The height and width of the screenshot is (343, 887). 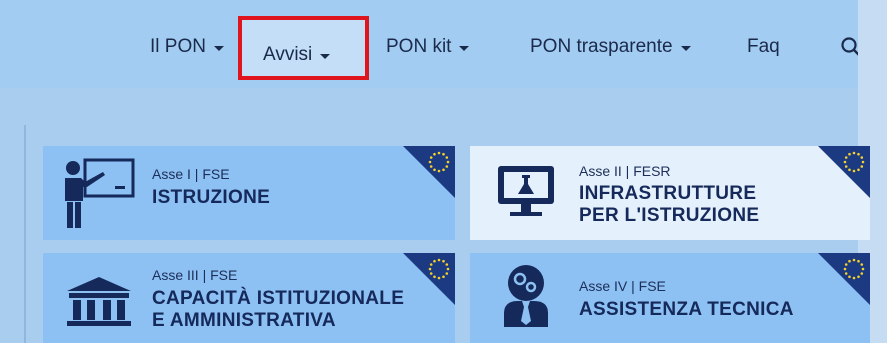 I want to click on institution-building-icon, so click(x=99, y=301).